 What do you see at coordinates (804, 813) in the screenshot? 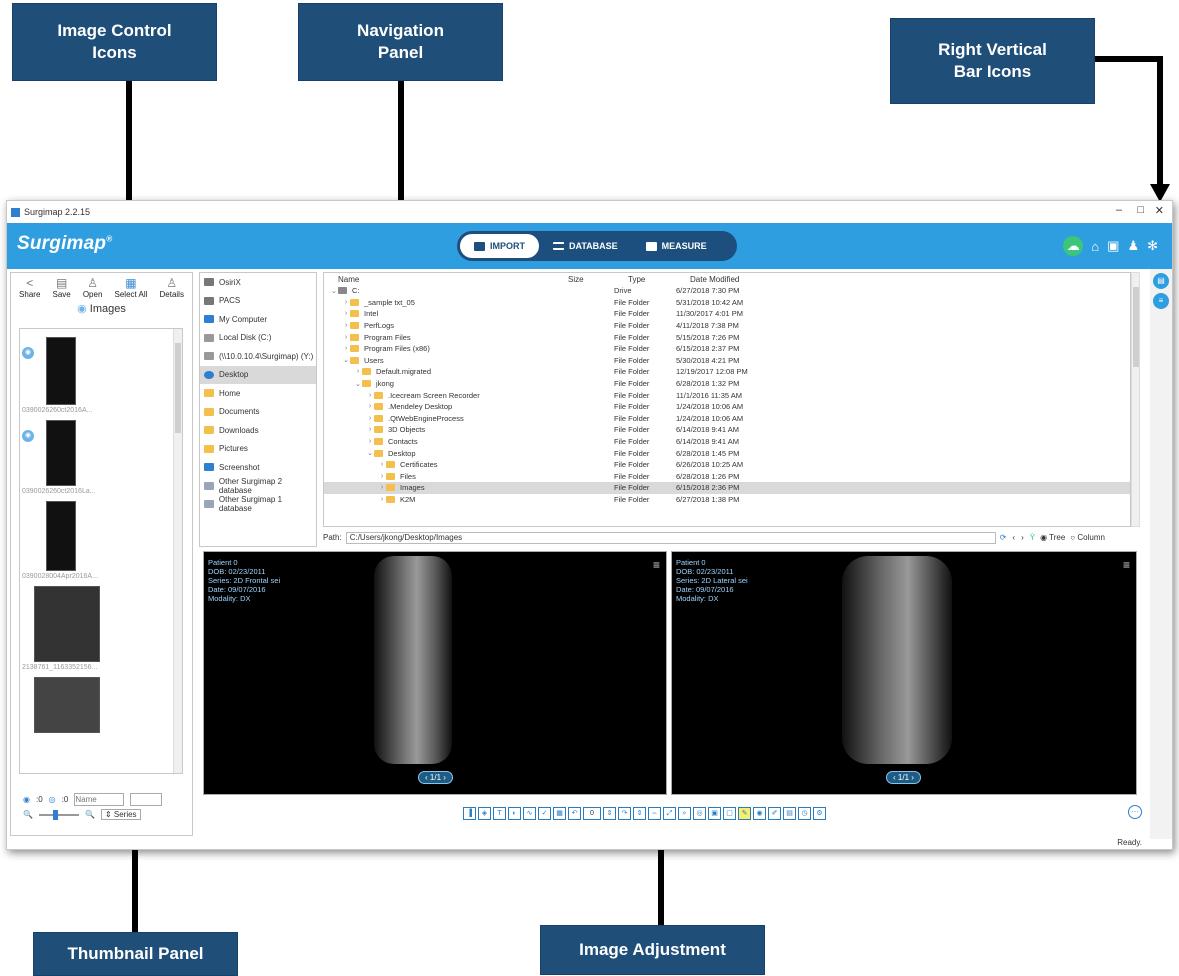
I see `history-icon: ◷` at bounding box center [804, 813].